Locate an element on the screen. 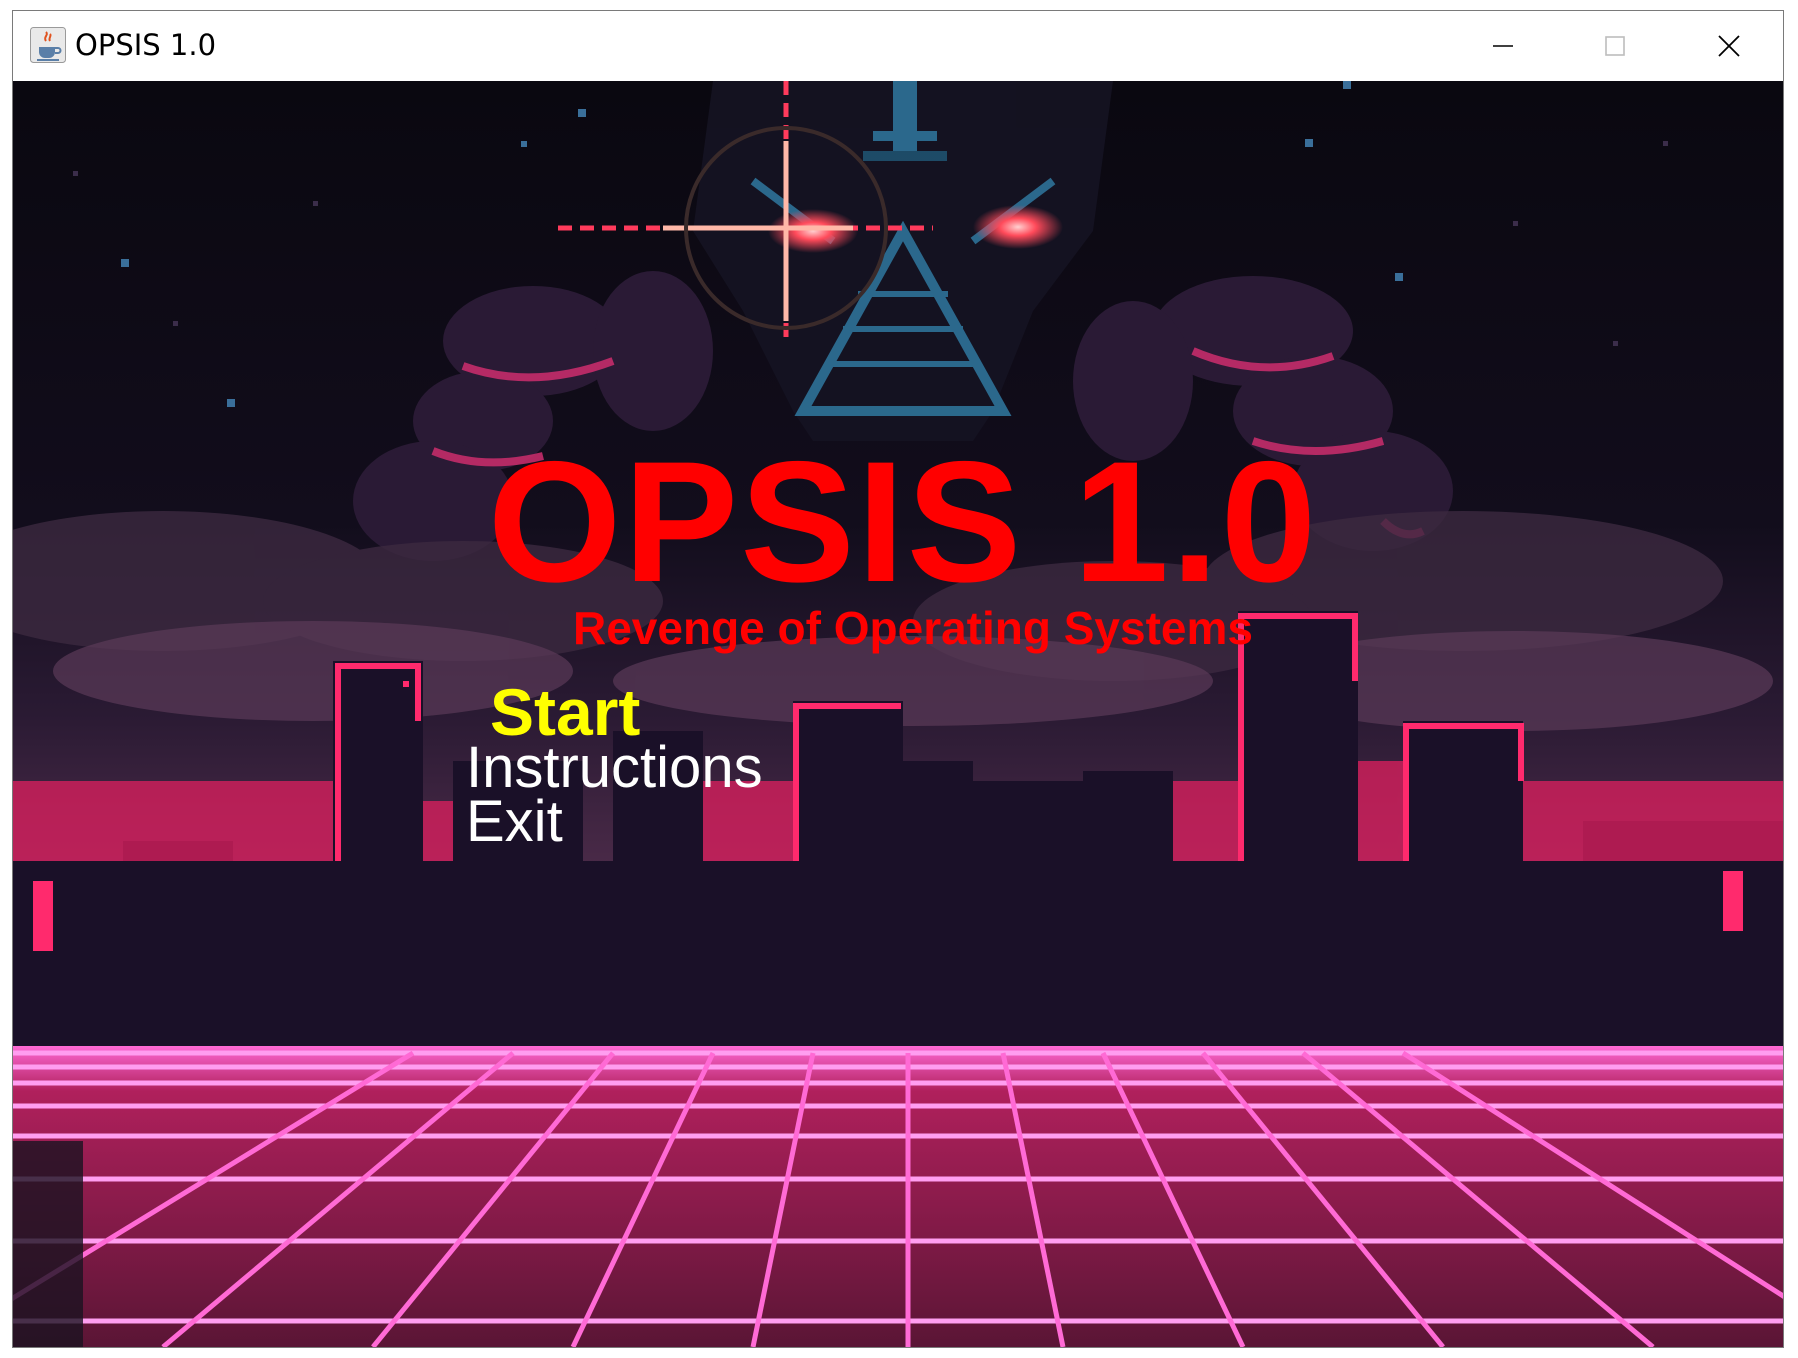 This screenshot has width=1798, height=1358. window-title: OPSIS 1.0 is located at coordinates (146, 45).